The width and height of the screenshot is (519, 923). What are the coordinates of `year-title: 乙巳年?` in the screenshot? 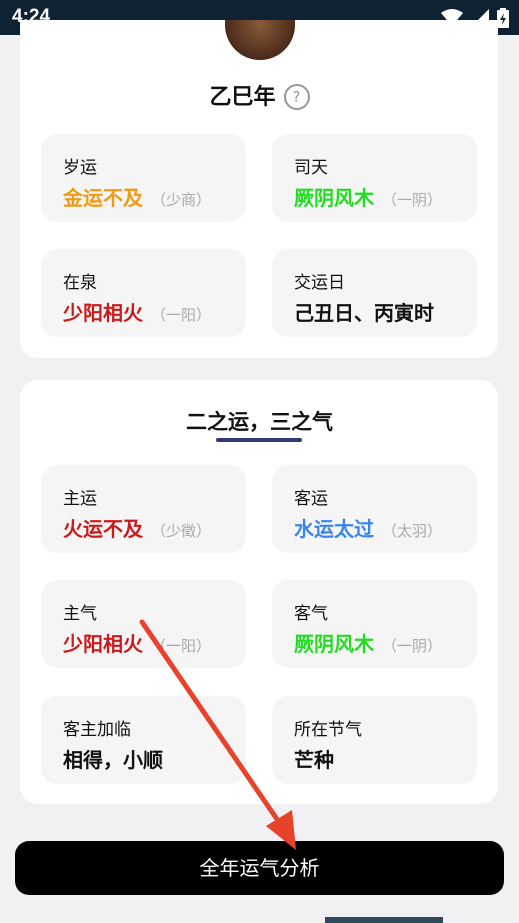 It's located at (259, 95).